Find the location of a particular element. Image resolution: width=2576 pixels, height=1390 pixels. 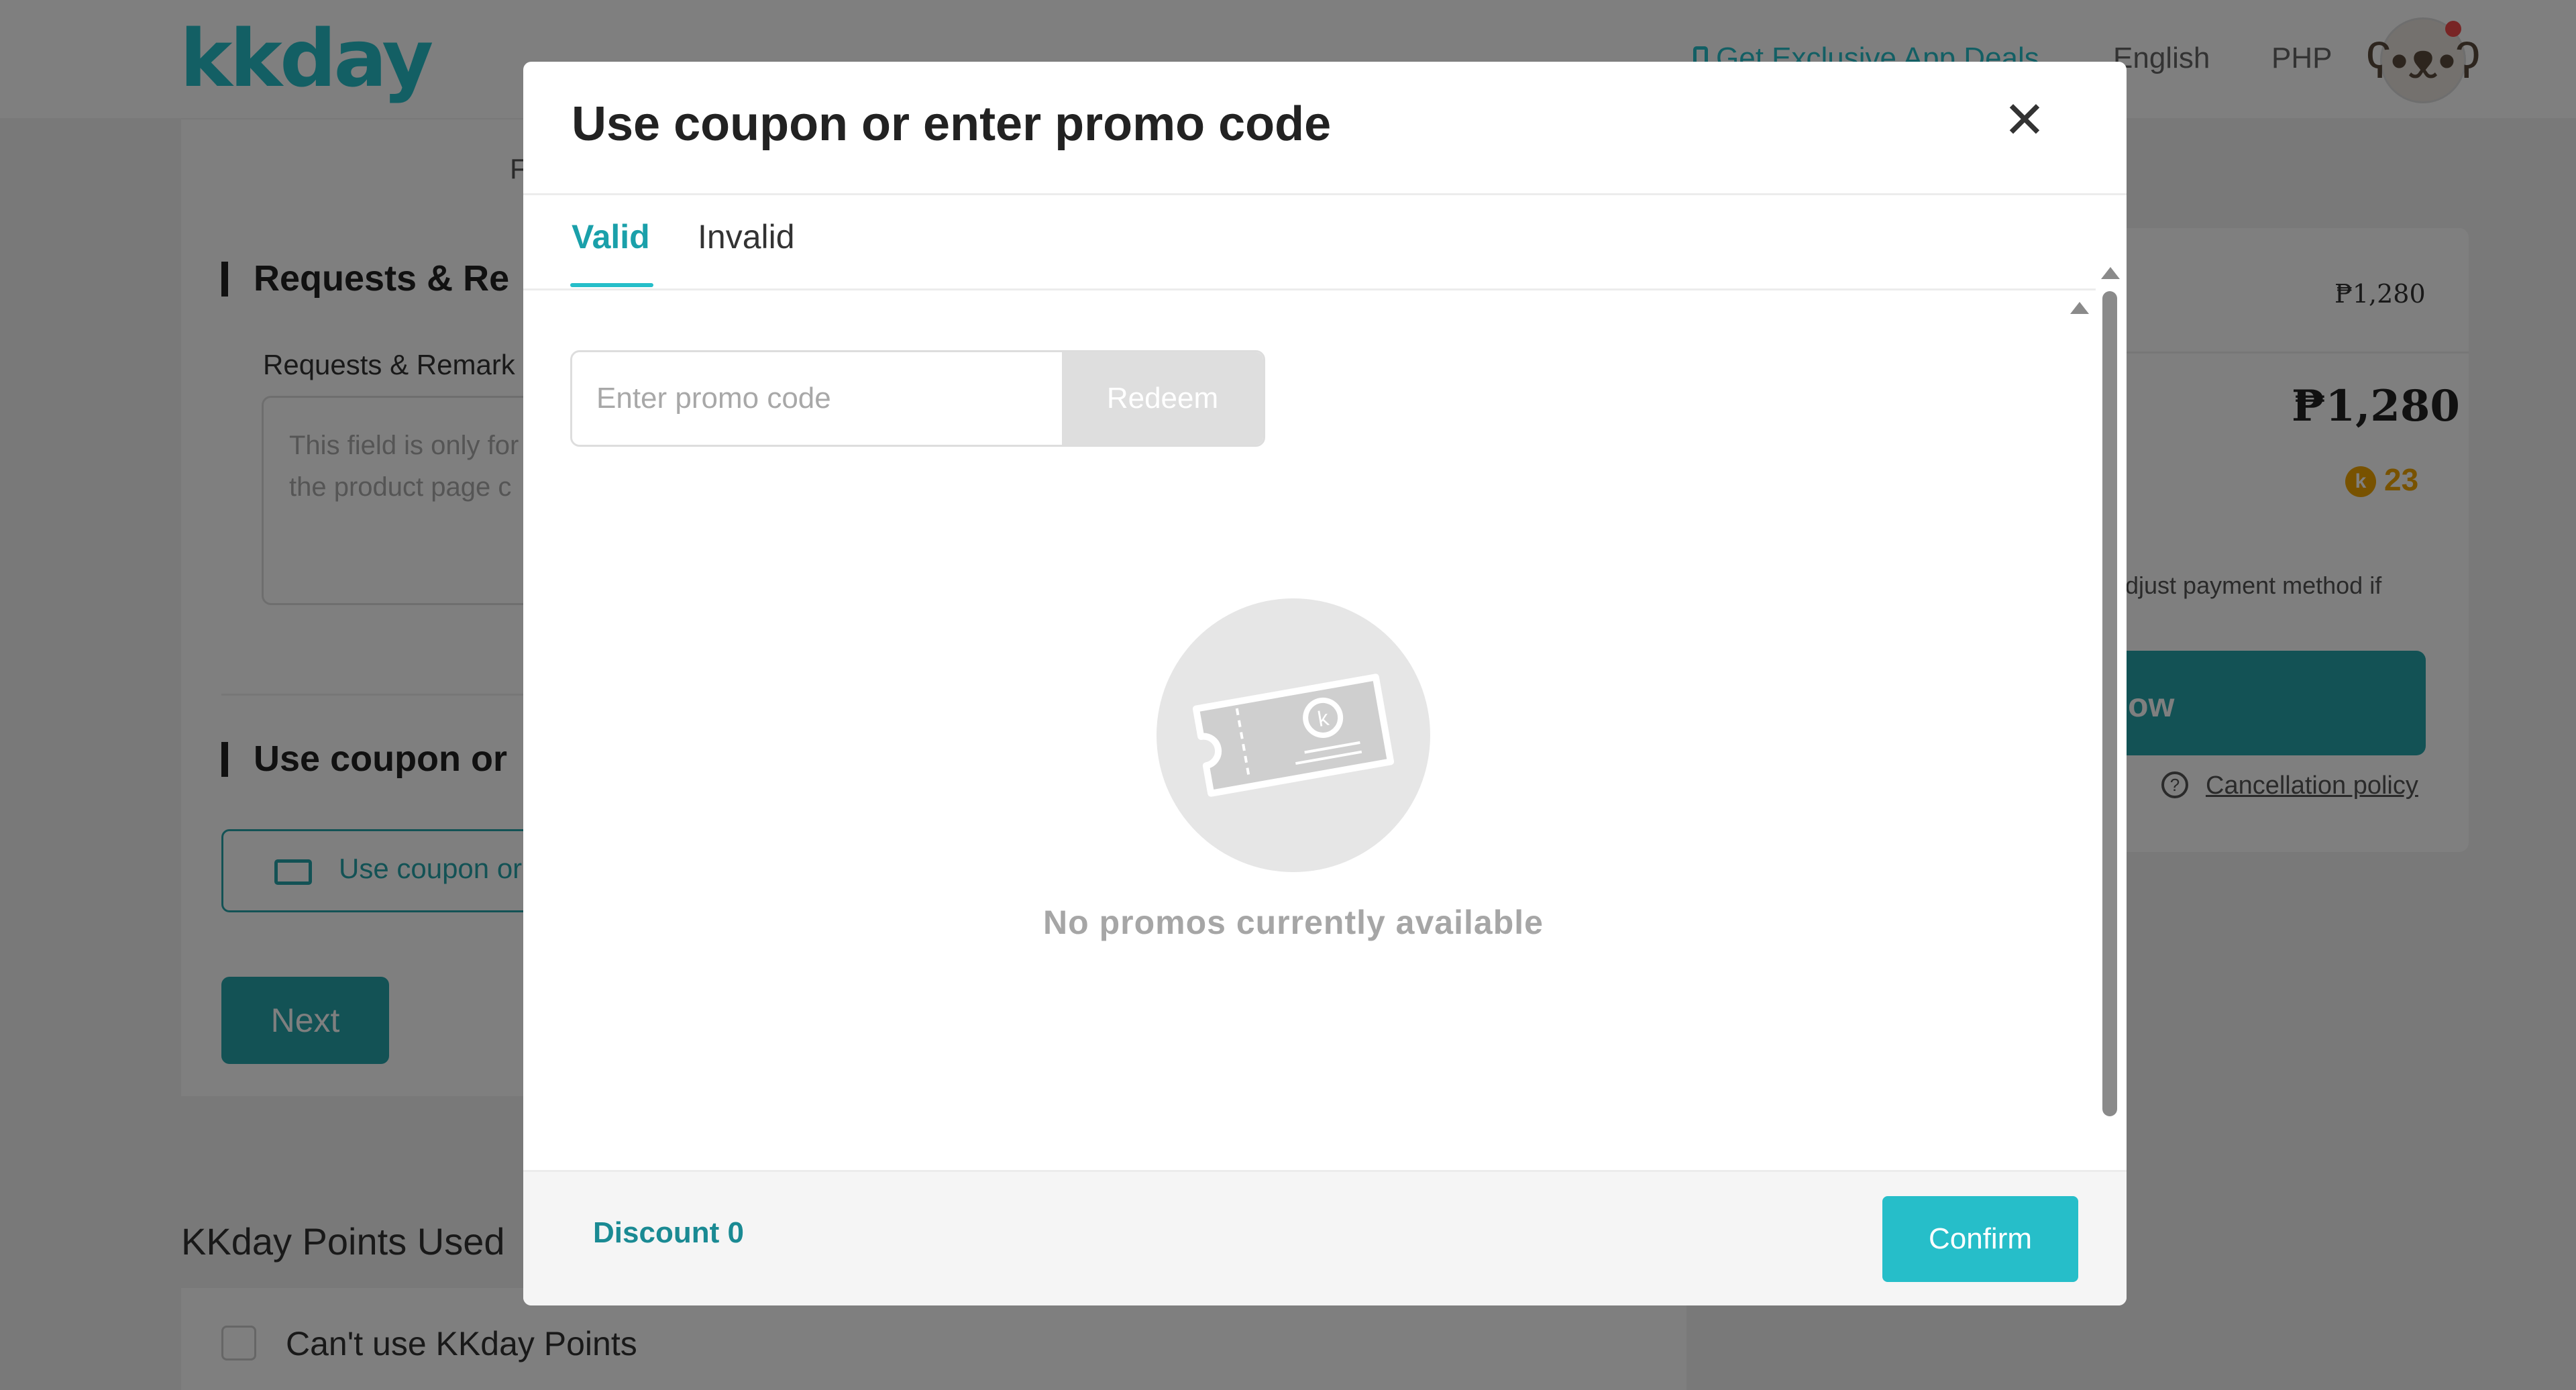

modal-title: Use coupon or enter promo code is located at coordinates (952, 124).